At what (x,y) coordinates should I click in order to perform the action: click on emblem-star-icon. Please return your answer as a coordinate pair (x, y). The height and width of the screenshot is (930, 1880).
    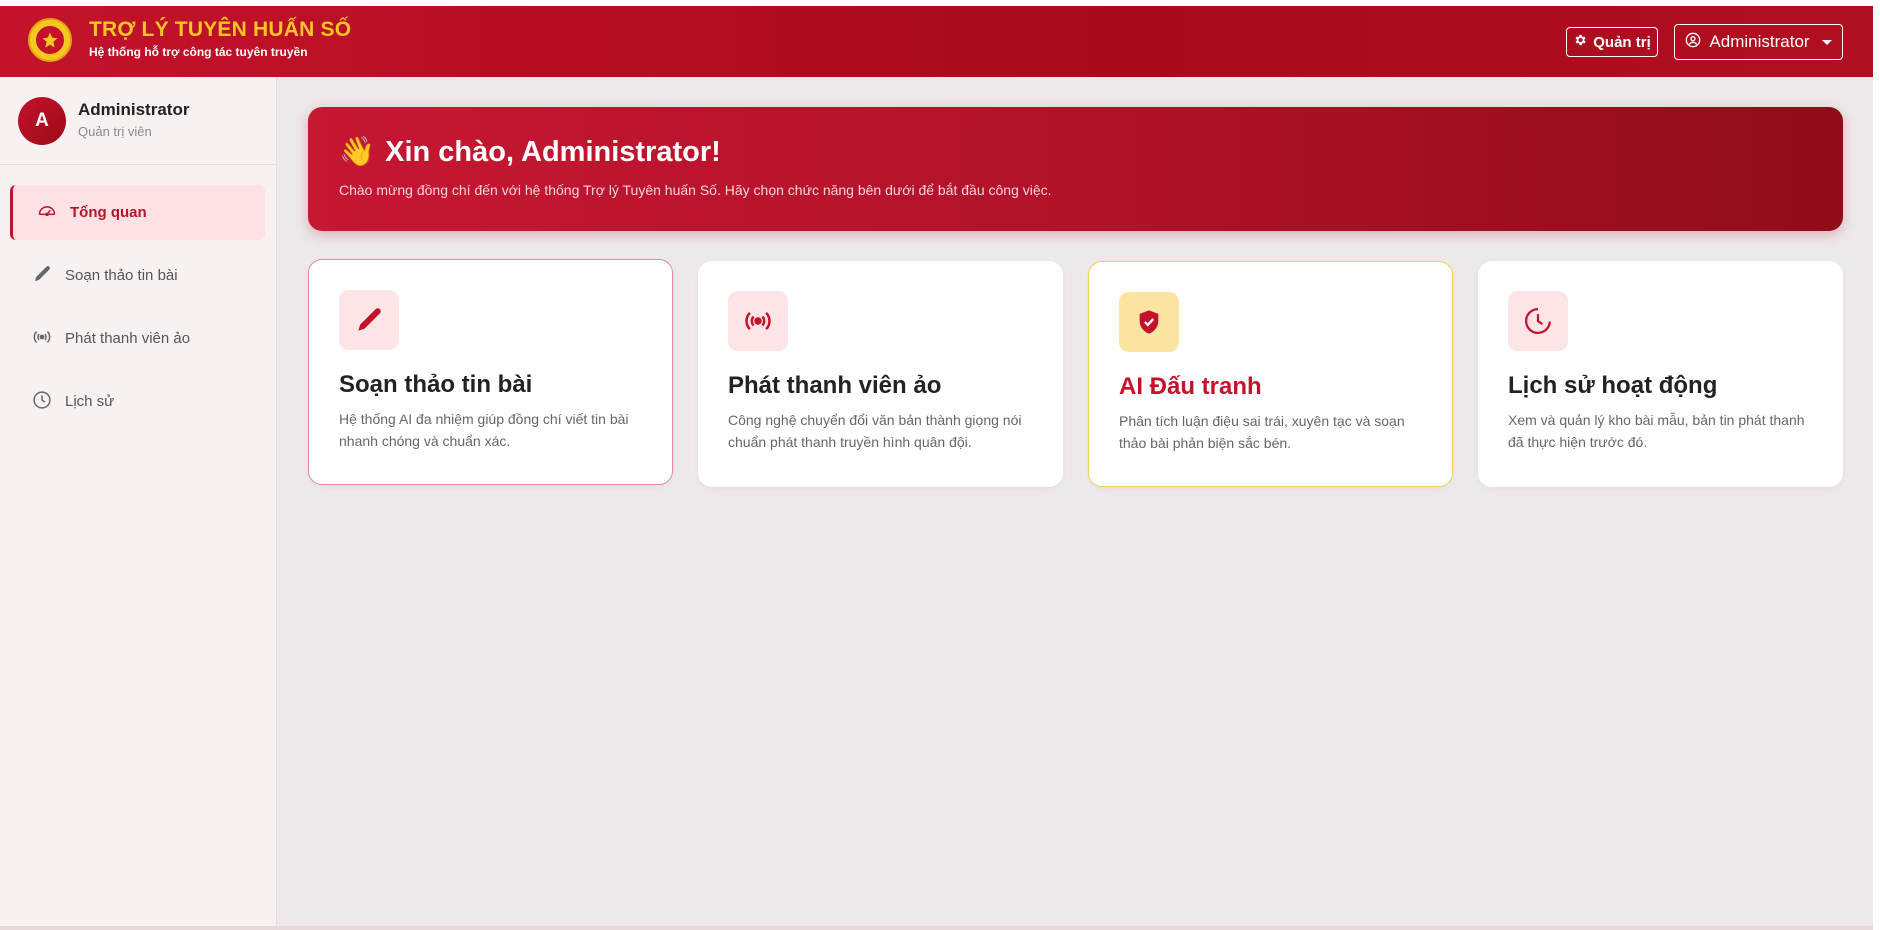
    Looking at the image, I should click on (50, 40).